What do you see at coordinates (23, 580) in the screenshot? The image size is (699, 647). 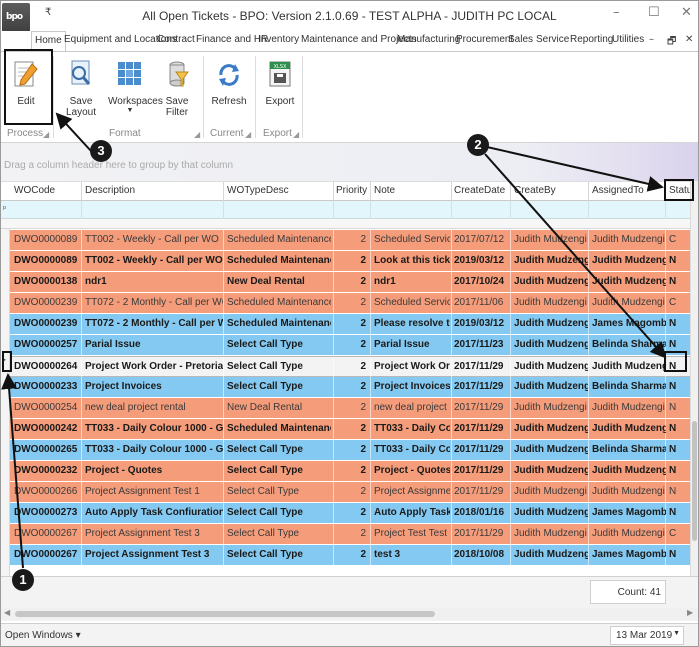 I see `callout-1: 1` at bounding box center [23, 580].